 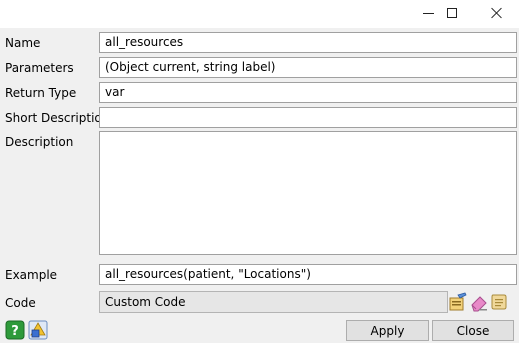 I want to click on short-description-field, so click(x=308, y=117).